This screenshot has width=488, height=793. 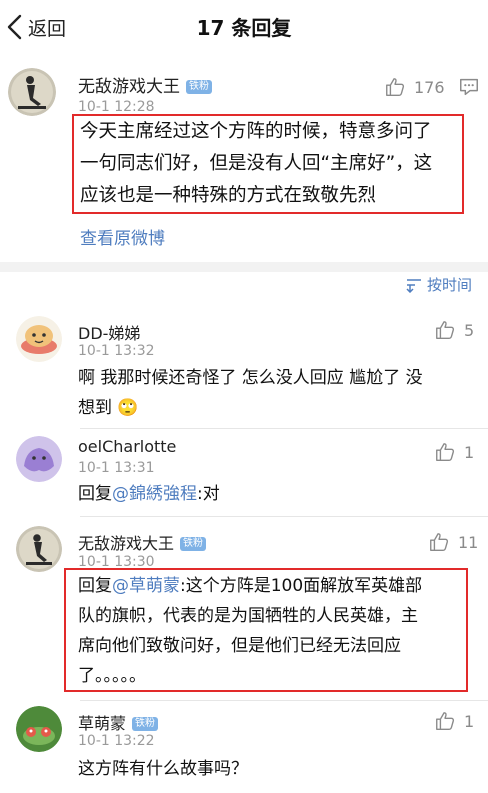 I want to click on reply-content: 啊 我那时候还奇怪了 怎么没人回应 尴尬了 没 想到 🙄, so click(x=276, y=393).